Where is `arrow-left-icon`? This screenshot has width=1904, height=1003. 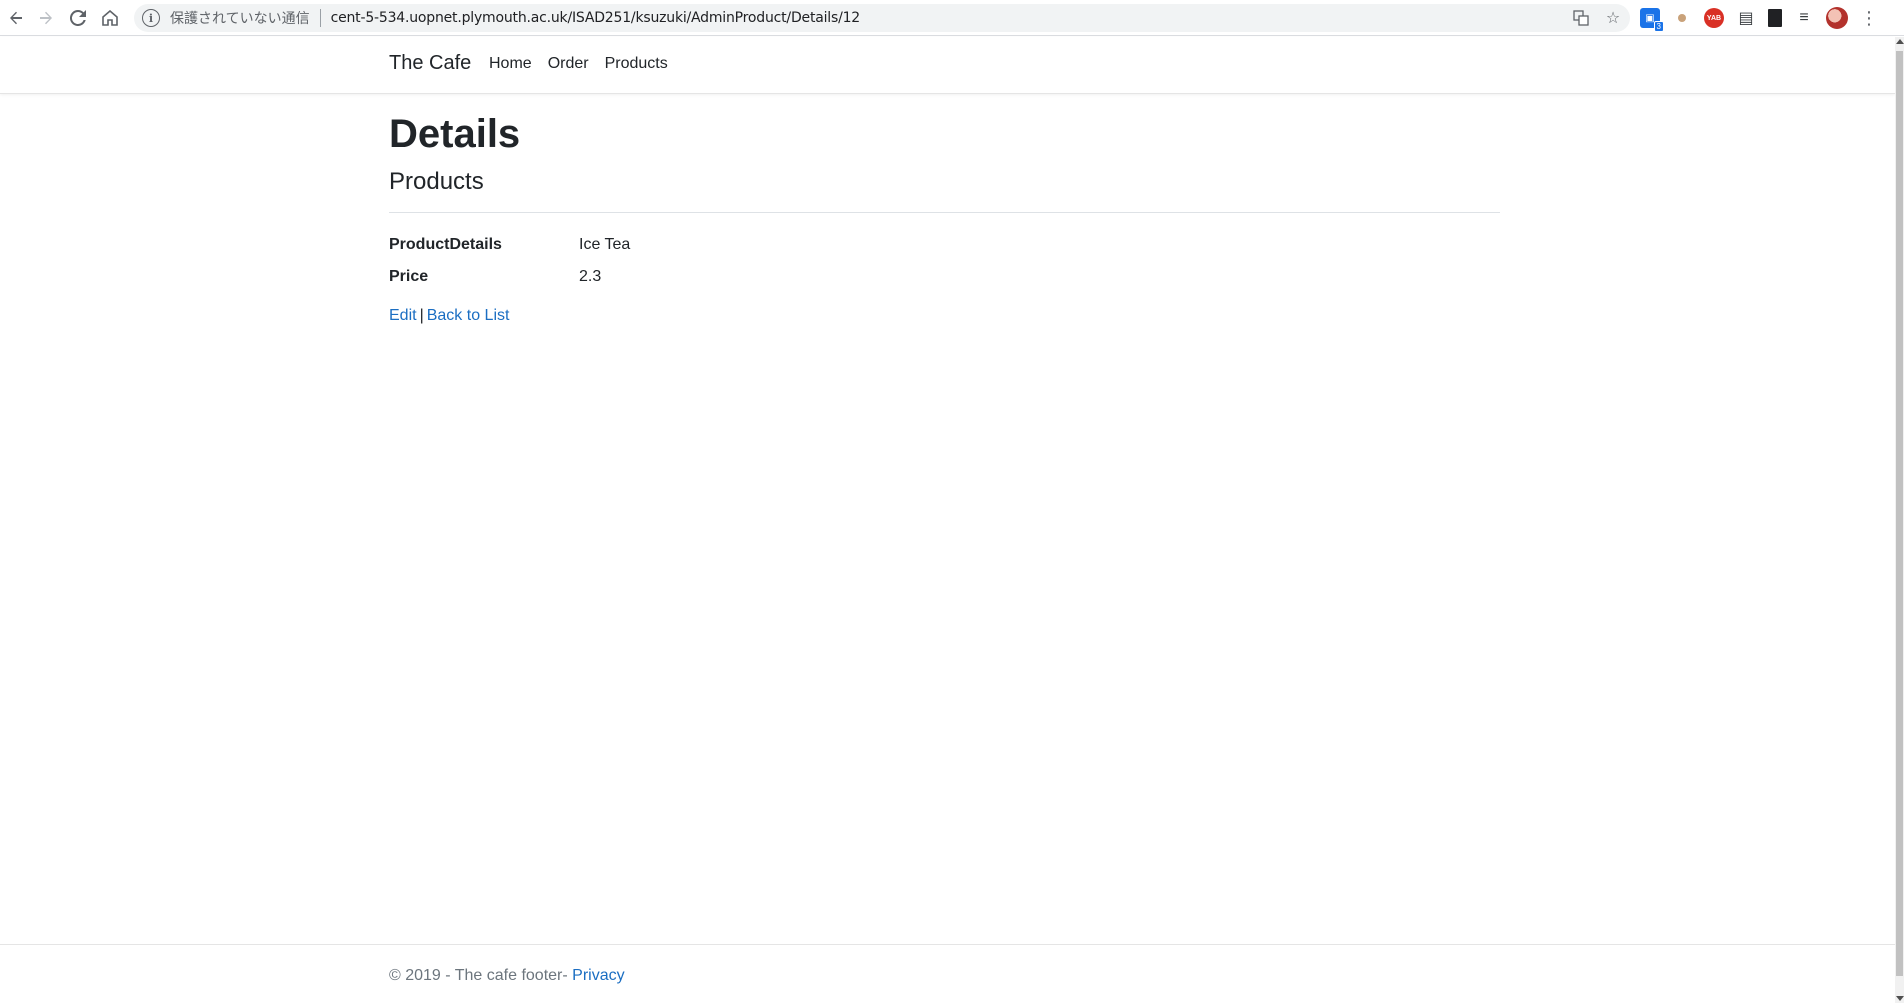
arrow-left-icon is located at coordinates (16, 18).